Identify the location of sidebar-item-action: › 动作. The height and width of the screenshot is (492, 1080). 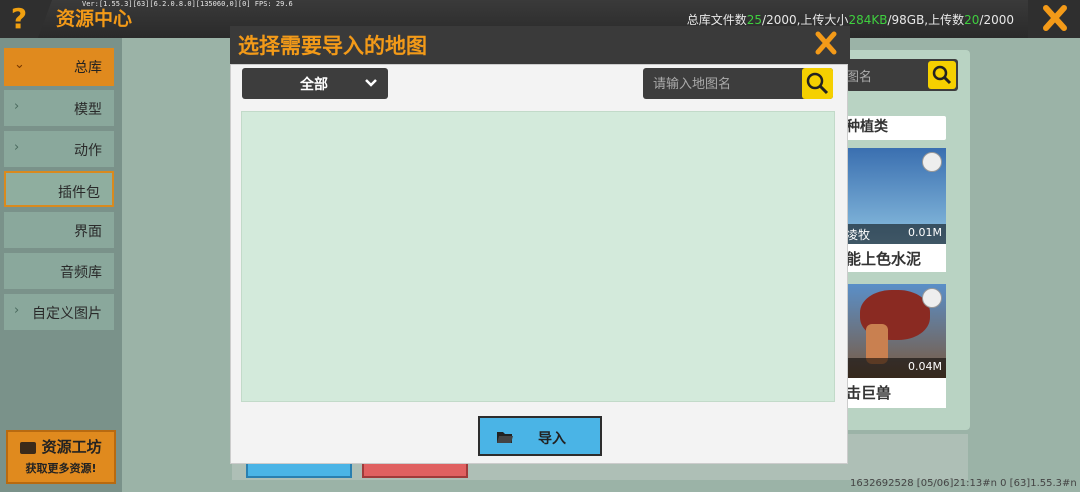
(59, 149).